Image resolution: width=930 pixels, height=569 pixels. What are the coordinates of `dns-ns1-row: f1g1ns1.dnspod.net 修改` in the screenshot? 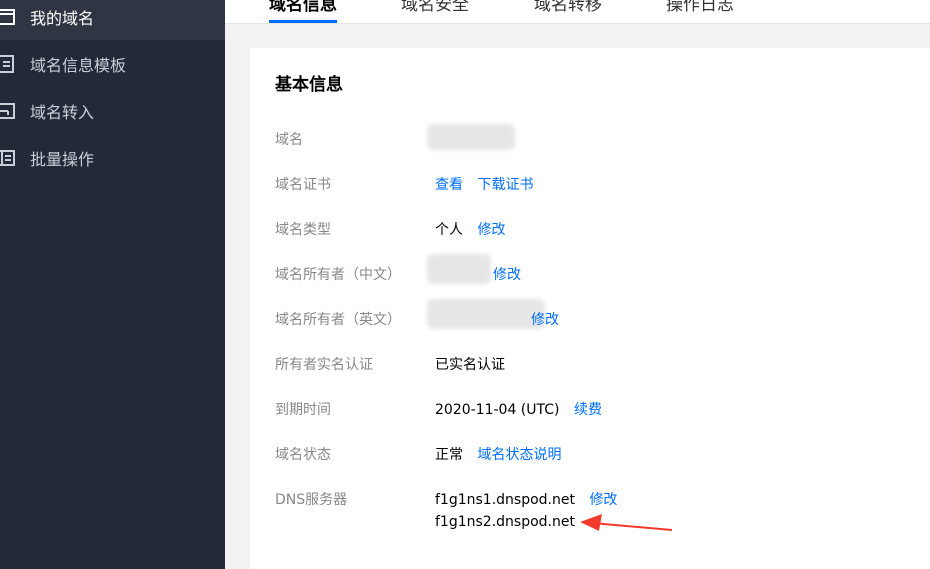 It's located at (526, 499).